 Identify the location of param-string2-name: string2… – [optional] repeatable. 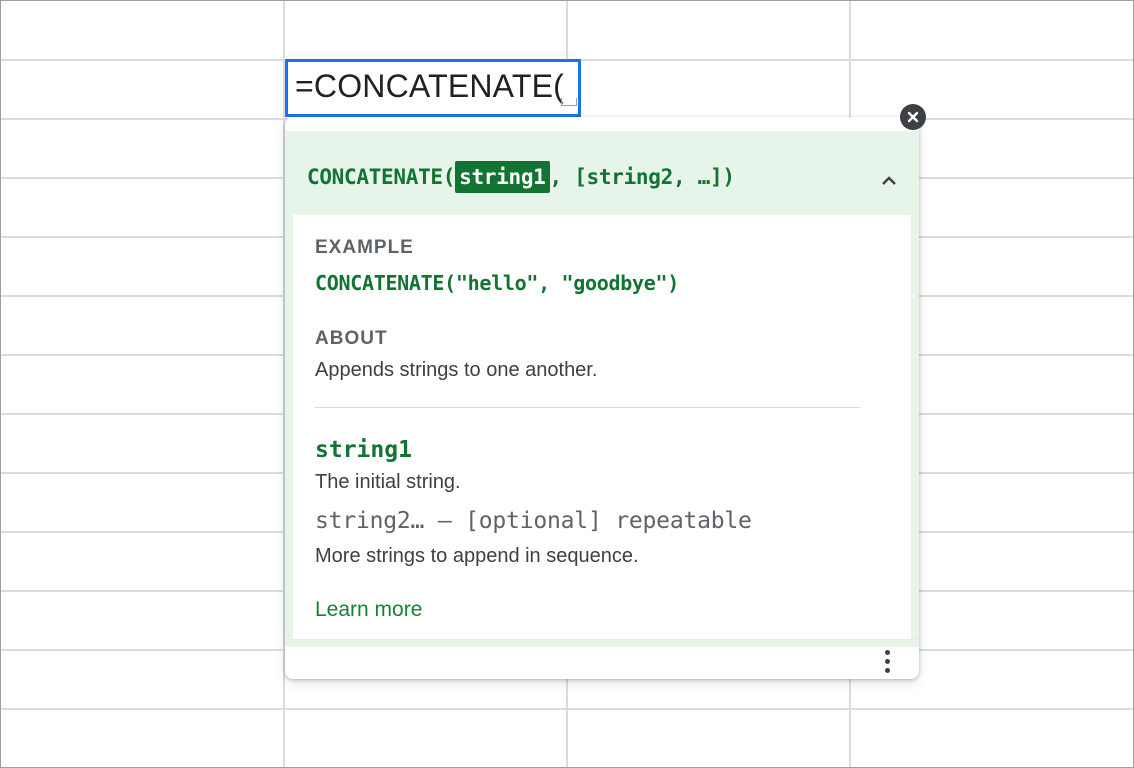
(533, 521).